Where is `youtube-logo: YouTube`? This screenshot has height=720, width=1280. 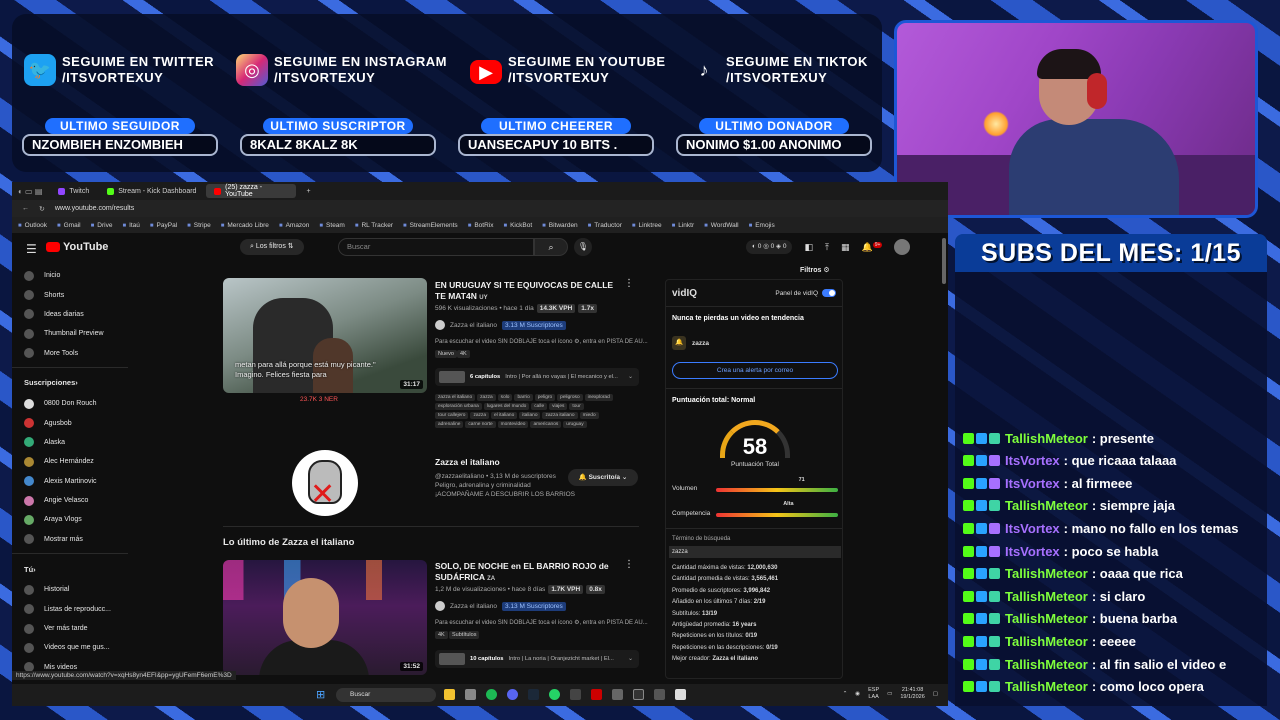
youtube-logo: YouTube is located at coordinates (77, 247).